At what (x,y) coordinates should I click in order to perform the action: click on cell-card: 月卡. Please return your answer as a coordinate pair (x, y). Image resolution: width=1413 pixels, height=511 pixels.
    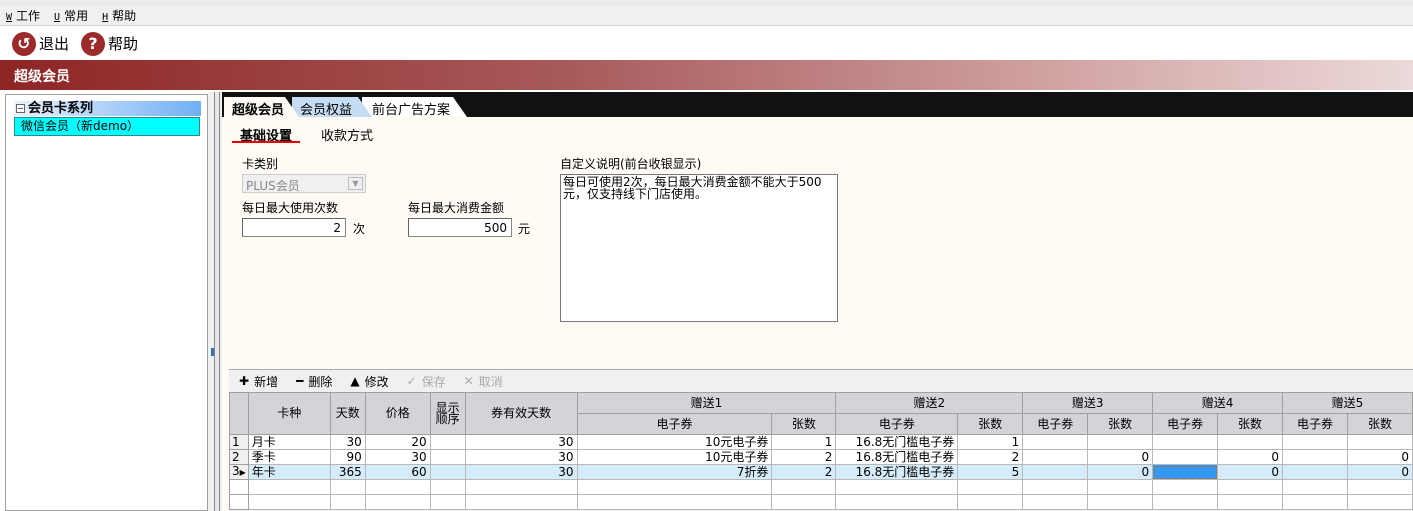
    Looking at the image, I should click on (289, 442).